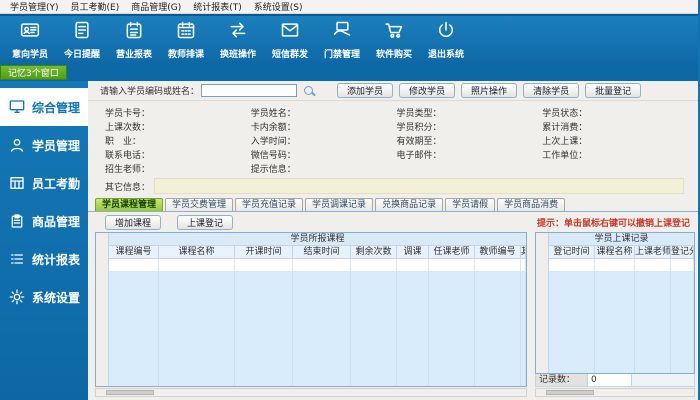 This screenshot has height=400, width=700. Describe the element at coordinates (237, 55) in the screenshot. I see `toolbar-label: 换班操作` at that location.